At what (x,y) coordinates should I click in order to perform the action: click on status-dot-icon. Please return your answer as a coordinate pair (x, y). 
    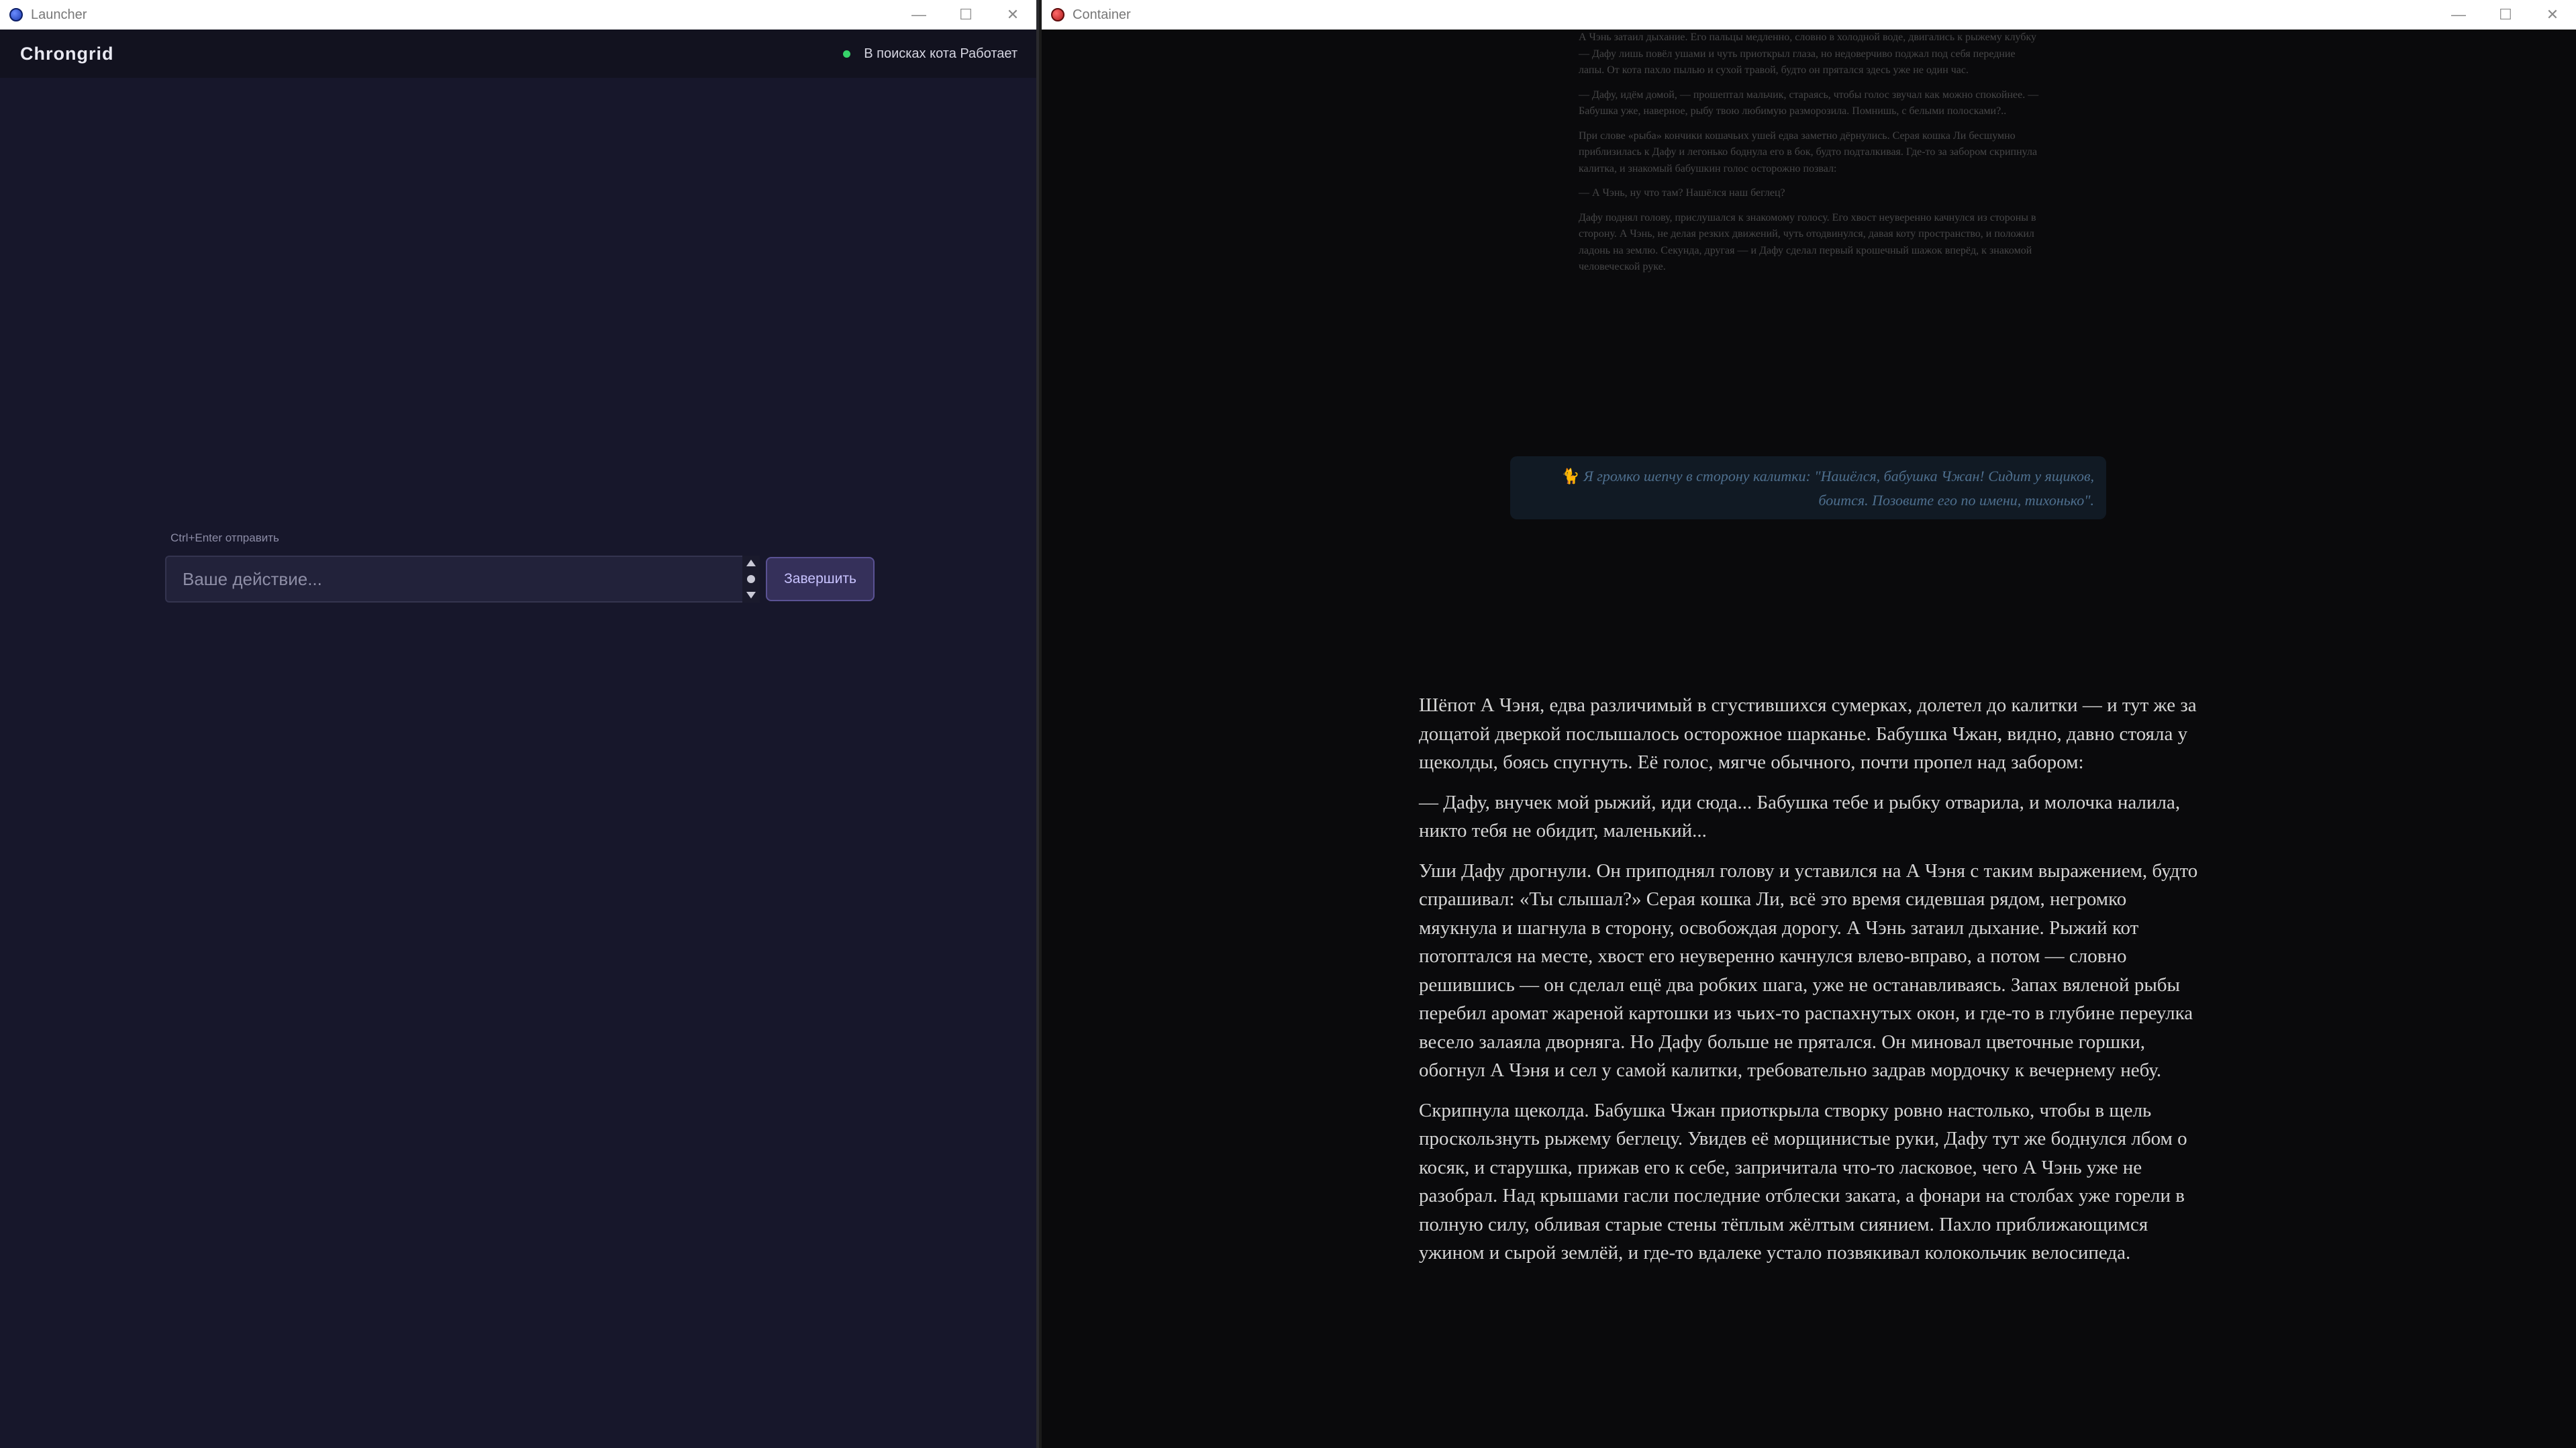
    Looking at the image, I should click on (847, 54).